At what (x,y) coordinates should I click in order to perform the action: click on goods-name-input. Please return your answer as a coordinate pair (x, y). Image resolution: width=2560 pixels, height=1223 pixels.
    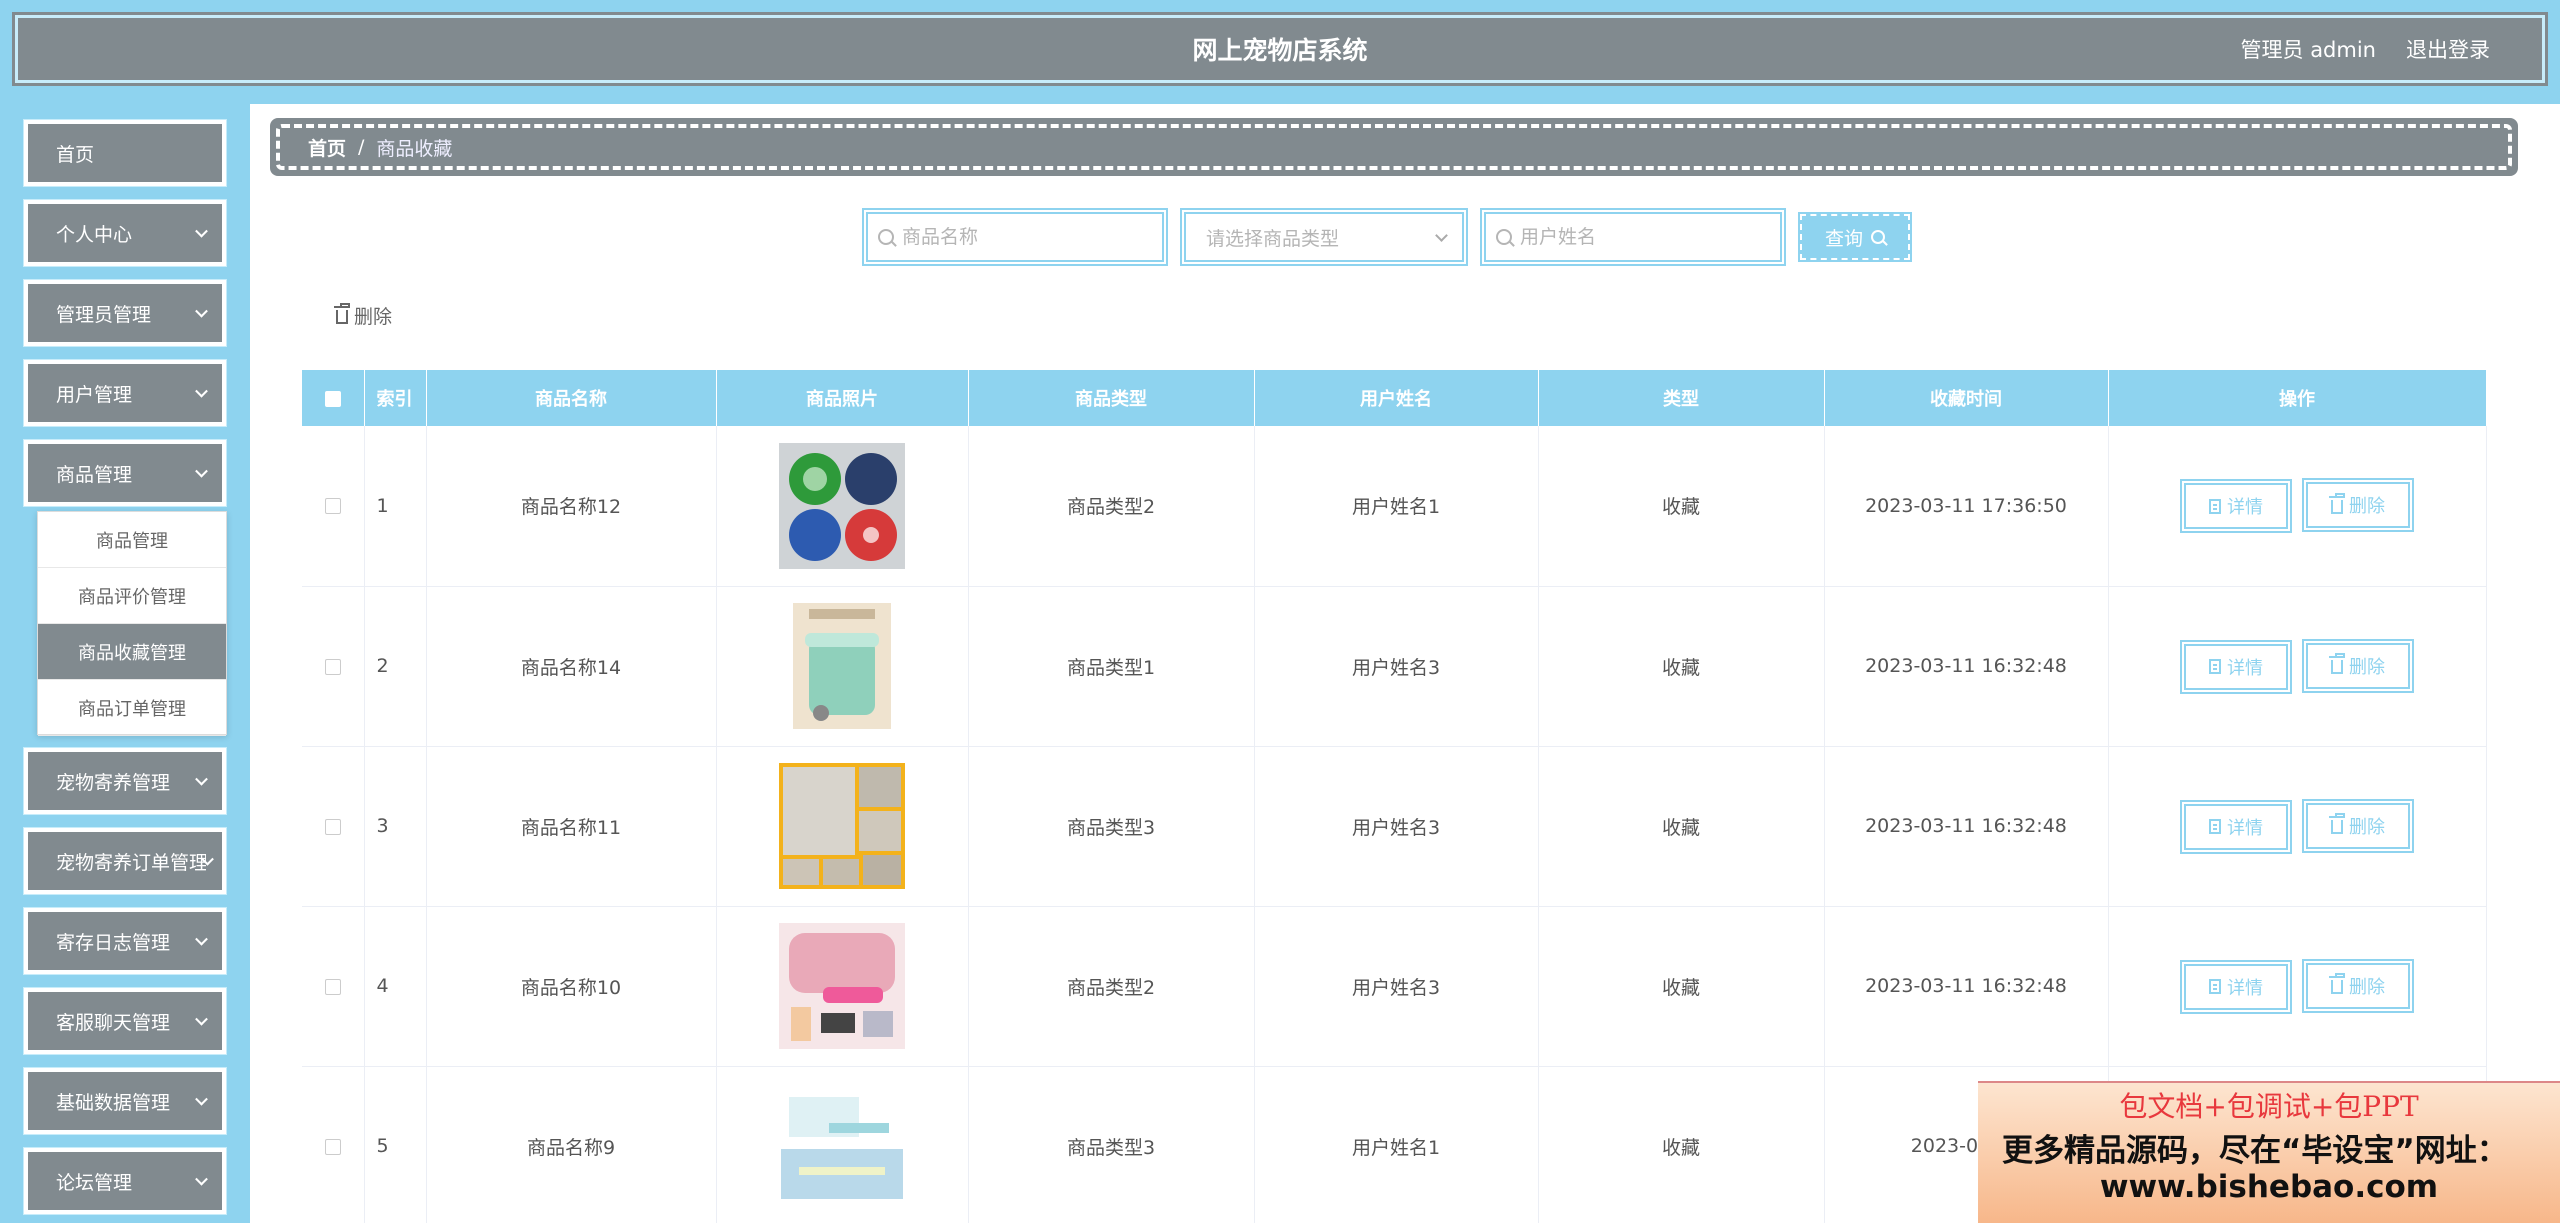
    Looking at the image, I should click on (1028, 237).